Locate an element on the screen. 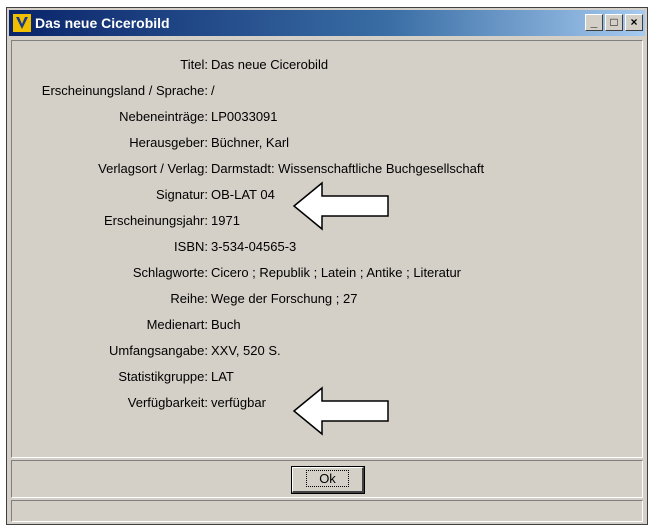 The width and height of the screenshot is (654, 531). field-label: Medienart: is located at coordinates (177, 324).